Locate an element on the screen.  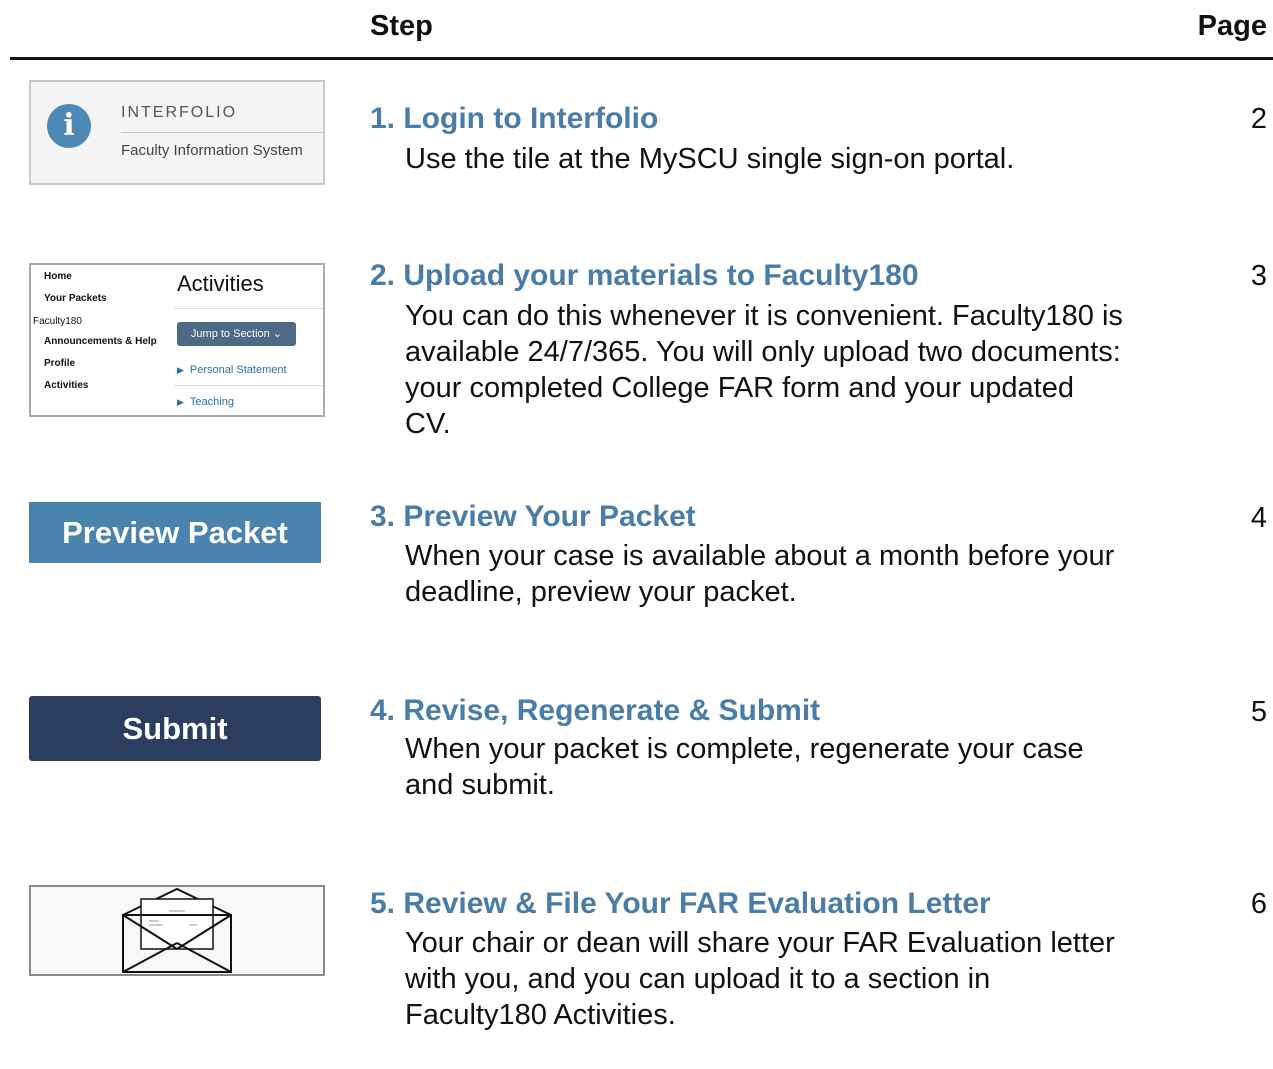
tile-divider is located at coordinates (222, 132).